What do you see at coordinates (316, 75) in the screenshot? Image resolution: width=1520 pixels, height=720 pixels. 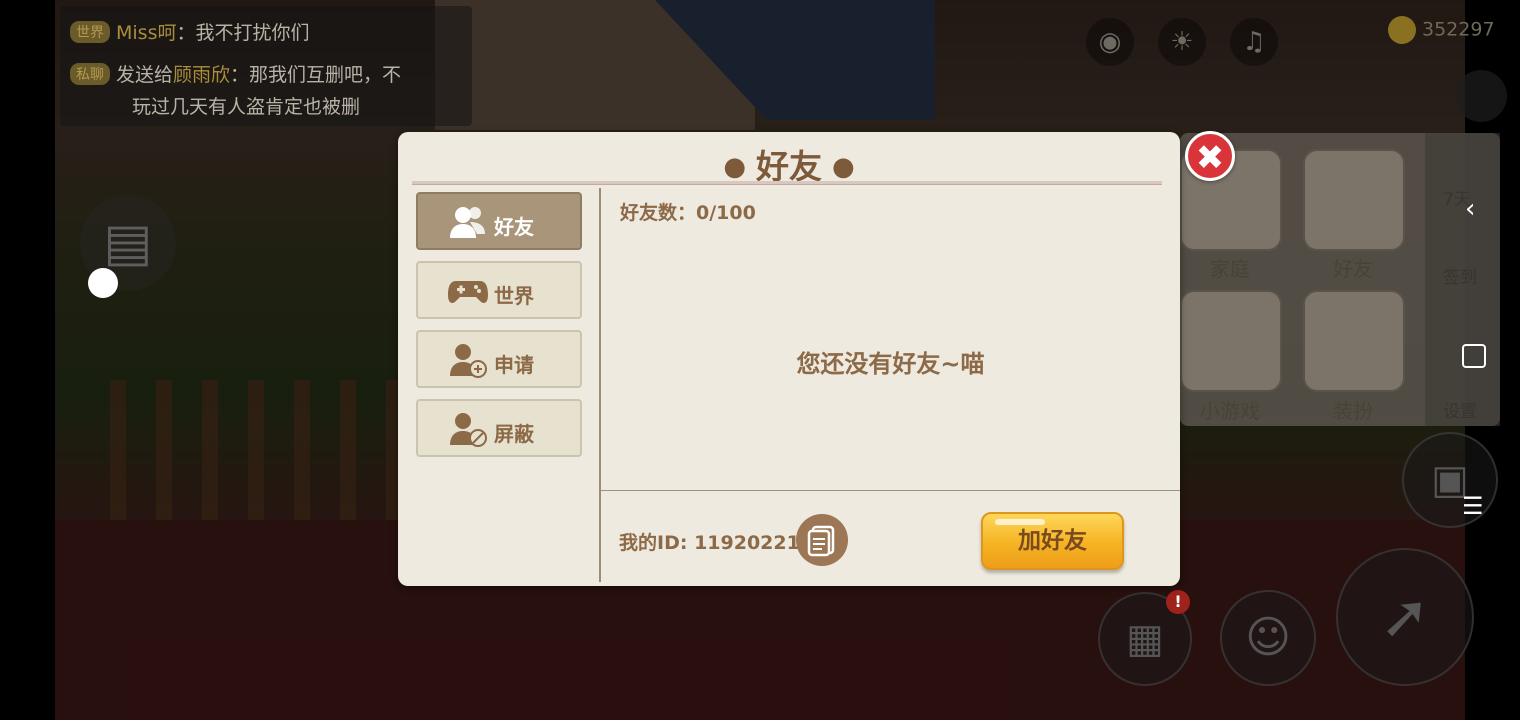 I see `chat-message: ：那我们互删吧，不` at bounding box center [316, 75].